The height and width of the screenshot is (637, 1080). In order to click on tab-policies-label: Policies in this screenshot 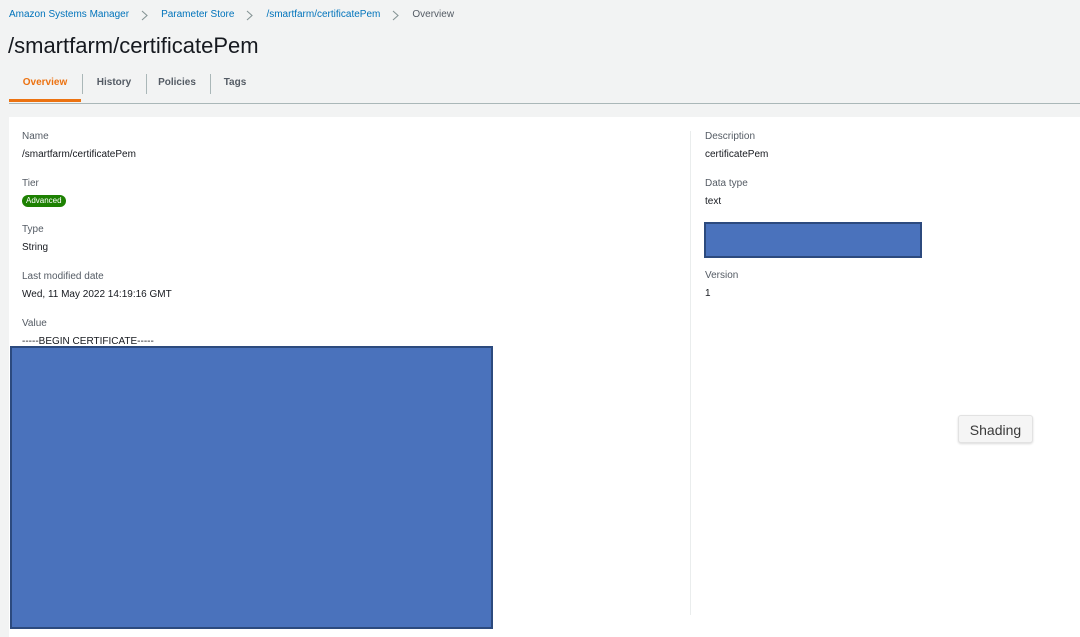, I will do `click(177, 82)`.